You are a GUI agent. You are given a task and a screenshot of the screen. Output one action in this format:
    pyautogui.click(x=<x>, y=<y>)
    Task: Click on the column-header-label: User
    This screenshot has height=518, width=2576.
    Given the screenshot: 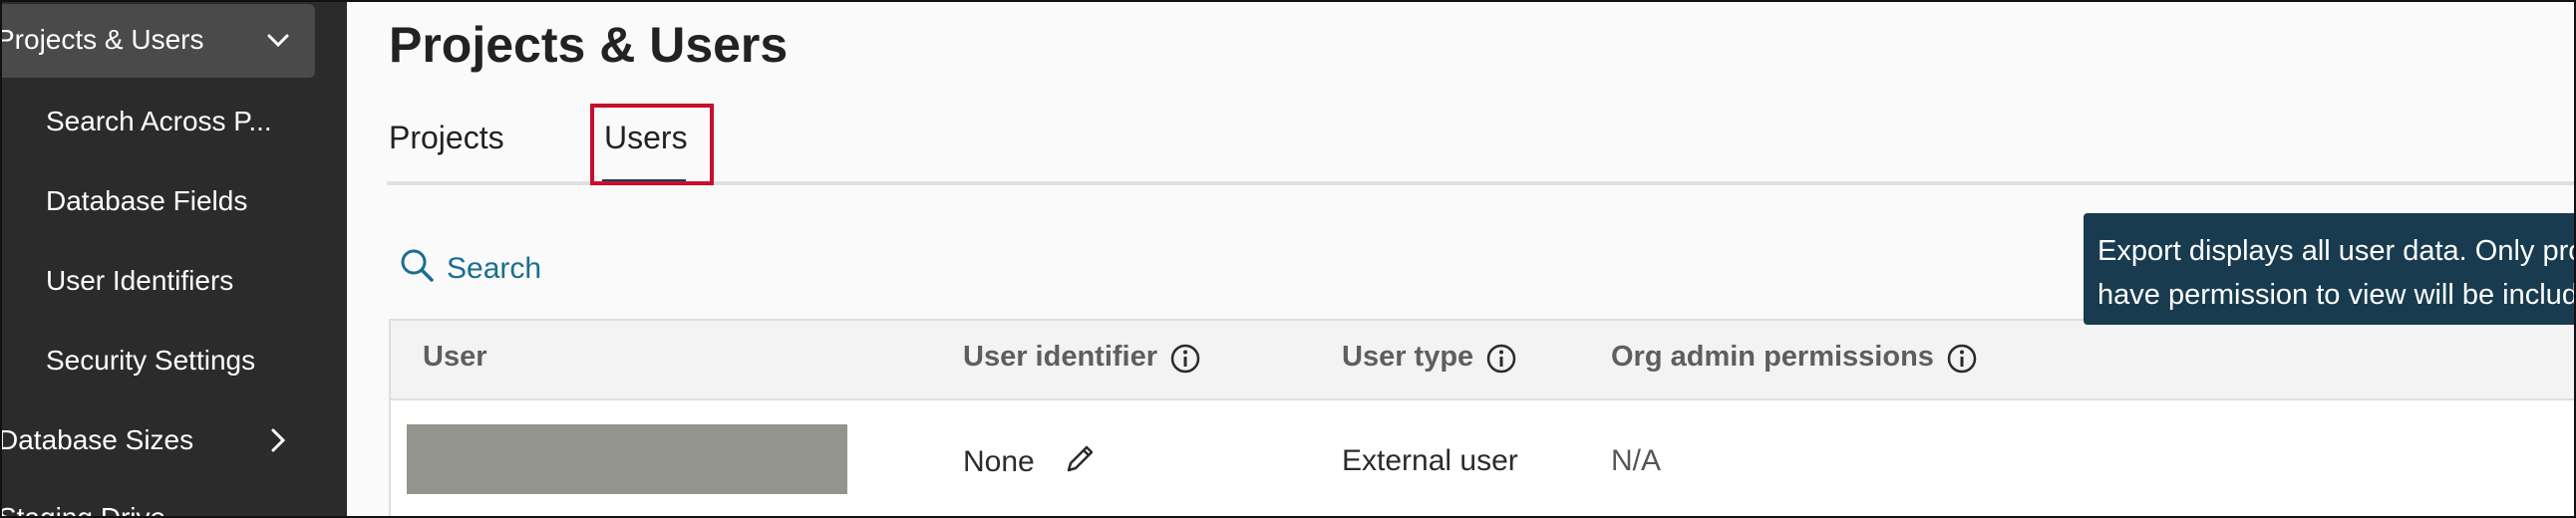 What is the action you would take?
    pyautogui.click(x=455, y=357)
    